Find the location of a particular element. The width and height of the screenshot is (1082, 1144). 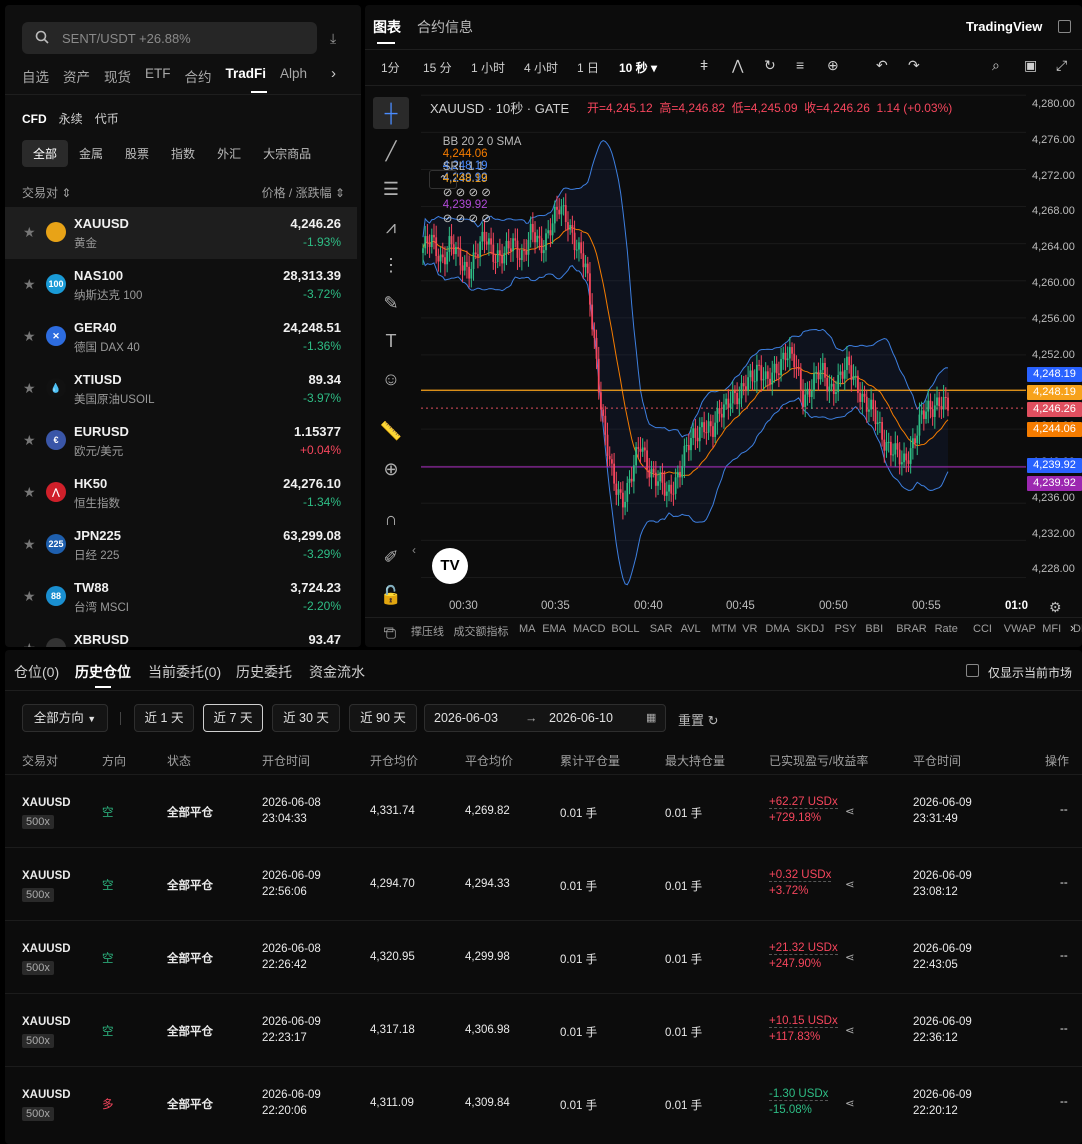

timeframe-3: 4 小时 is located at coordinates (541, 67).